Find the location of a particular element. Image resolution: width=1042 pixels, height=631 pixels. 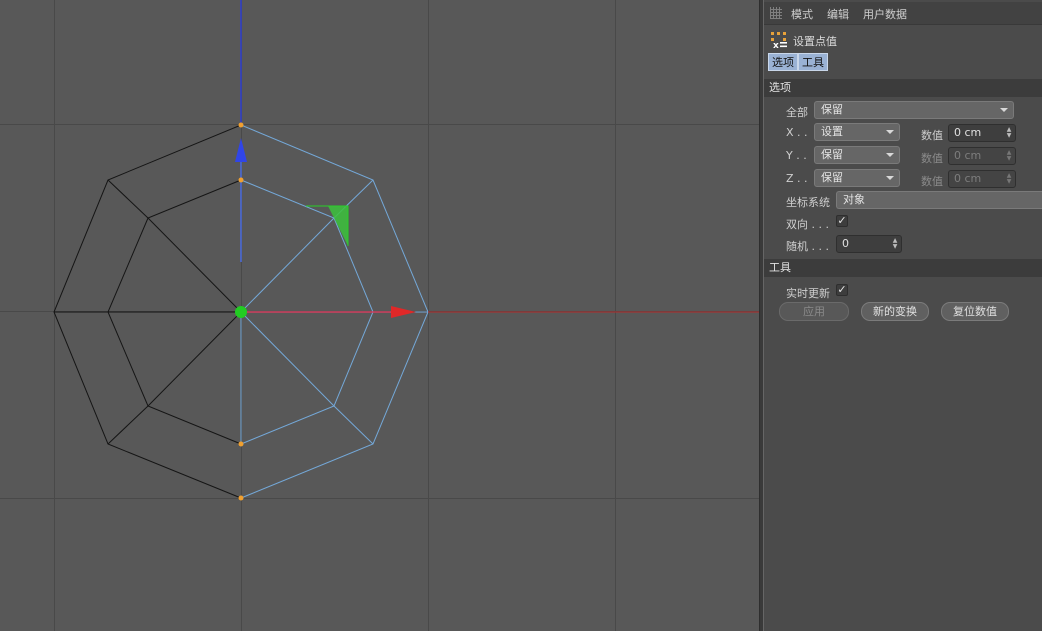

axis-y-arrow-icon is located at coordinates (241, 150).